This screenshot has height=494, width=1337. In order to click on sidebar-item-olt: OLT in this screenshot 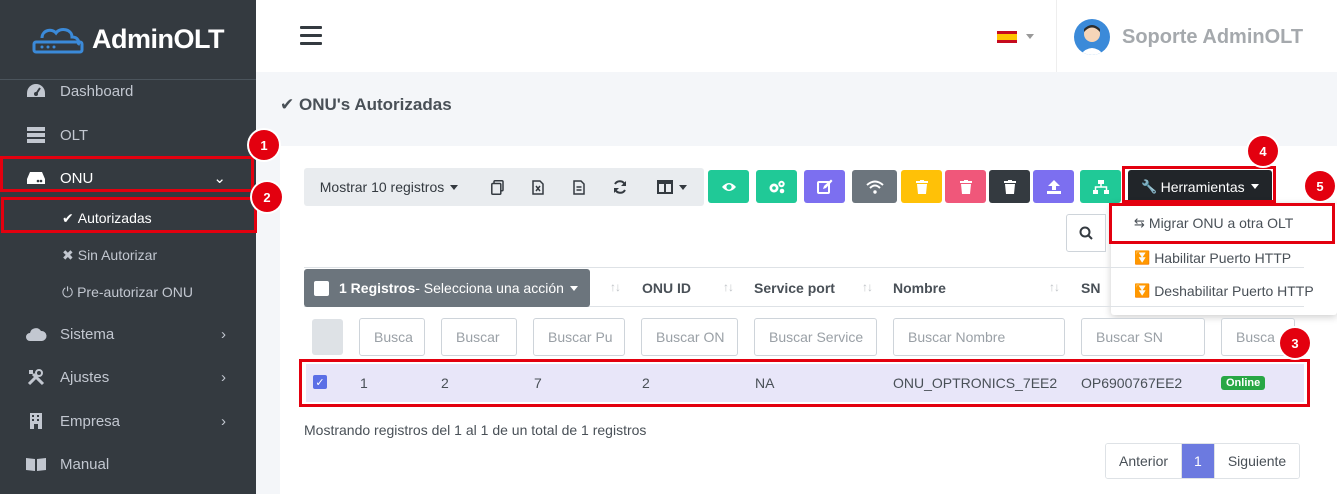, I will do `click(128, 135)`.